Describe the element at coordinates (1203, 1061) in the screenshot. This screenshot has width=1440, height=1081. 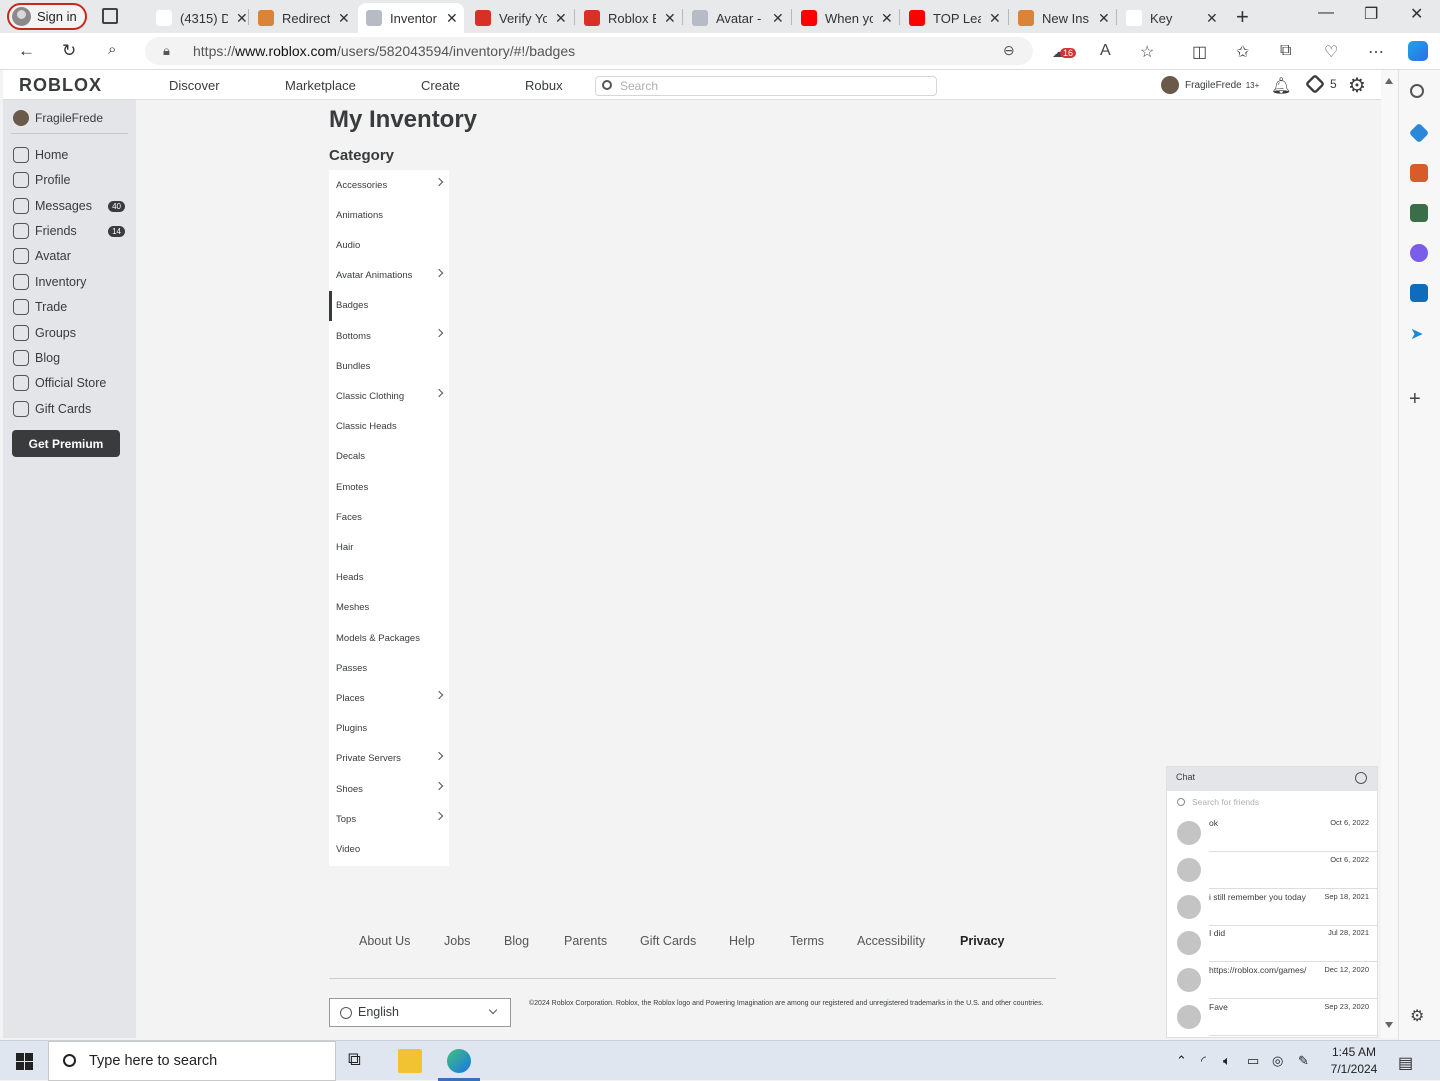
I see `network-icon: ◜` at that location.